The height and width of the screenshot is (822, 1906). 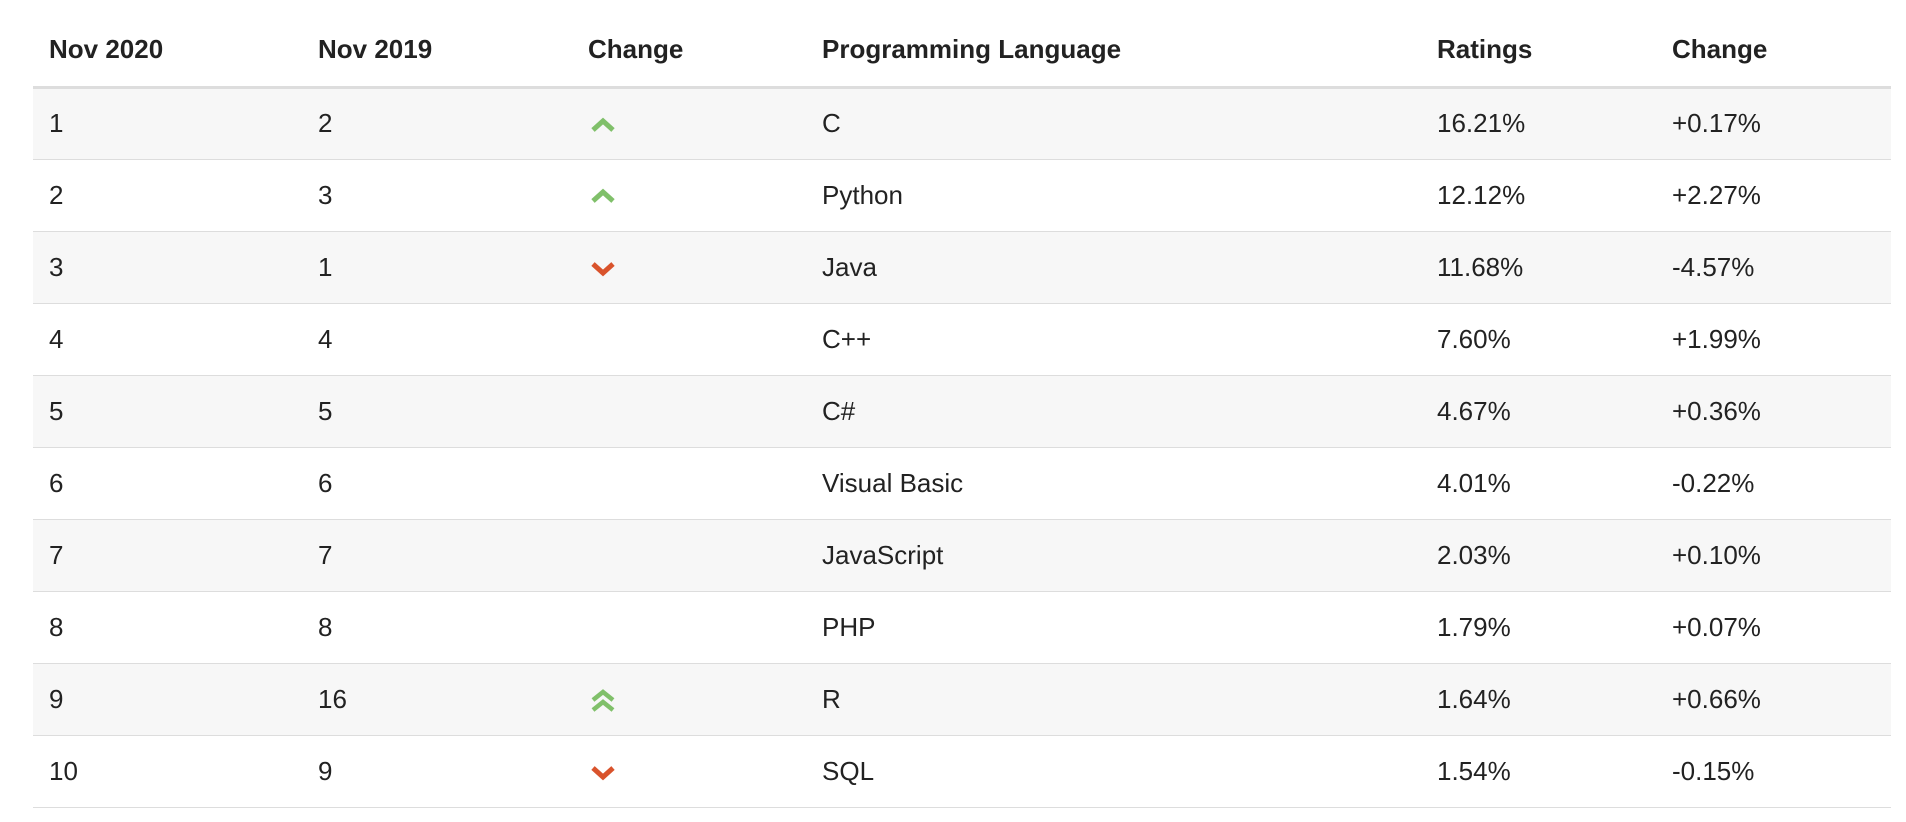 What do you see at coordinates (167, 267) in the screenshot?
I see `cell-rank-2020: 3` at bounding box center [167, 267].